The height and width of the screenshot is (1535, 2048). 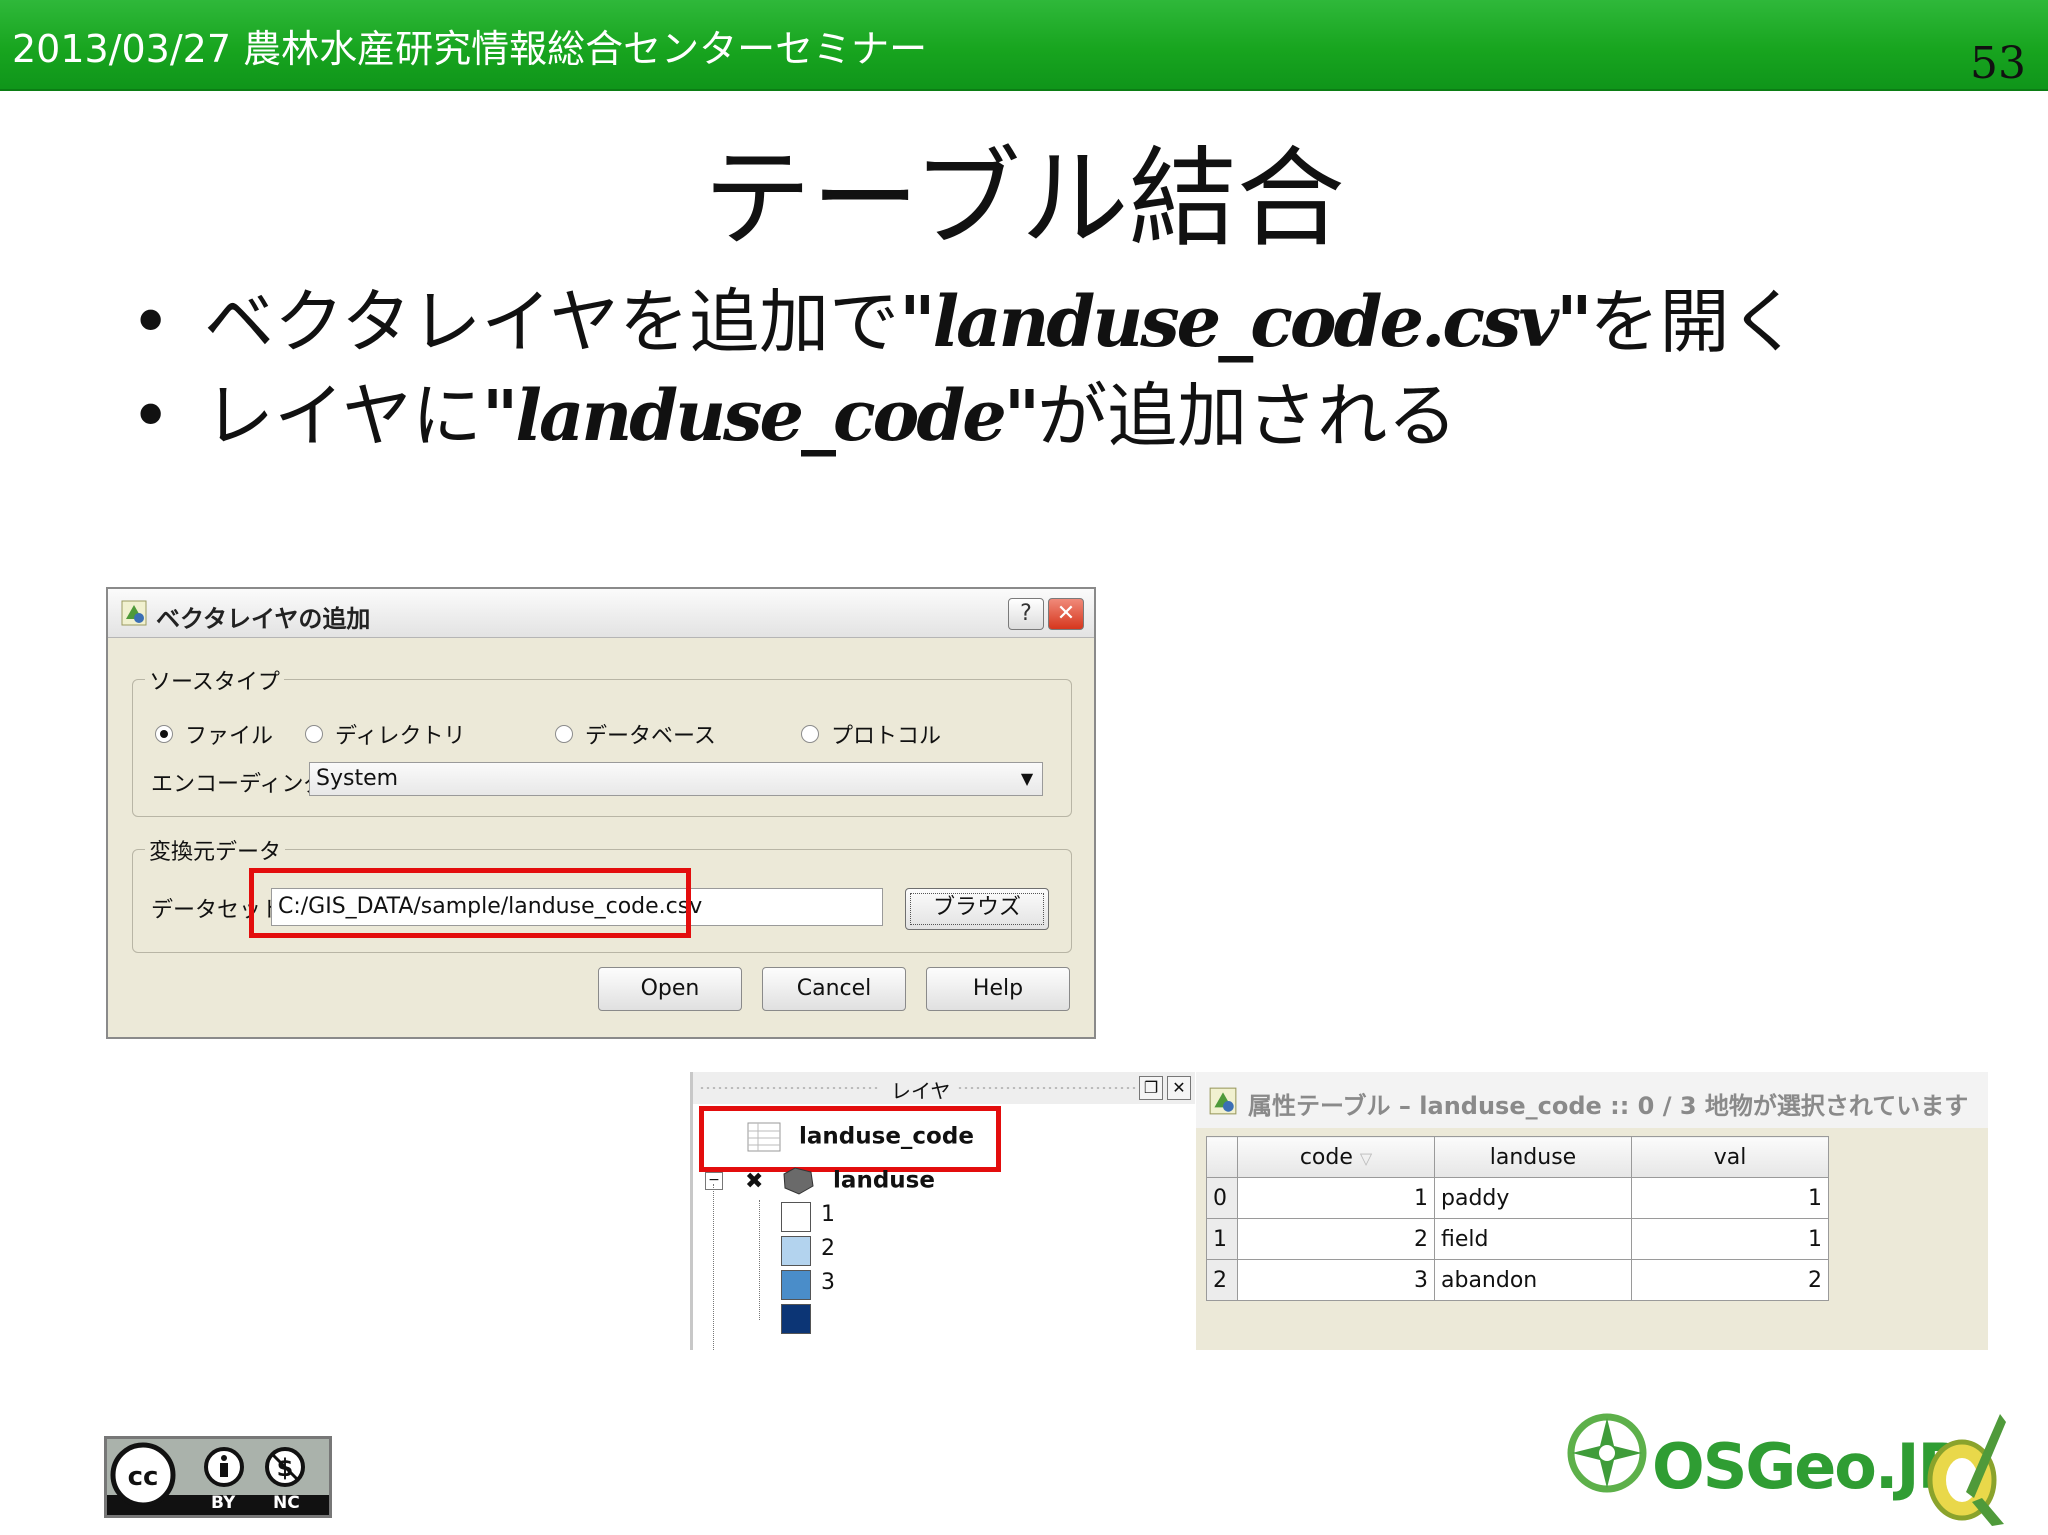 I want to click on radio-protocol: プロトコル, so click(x=871, y=734).